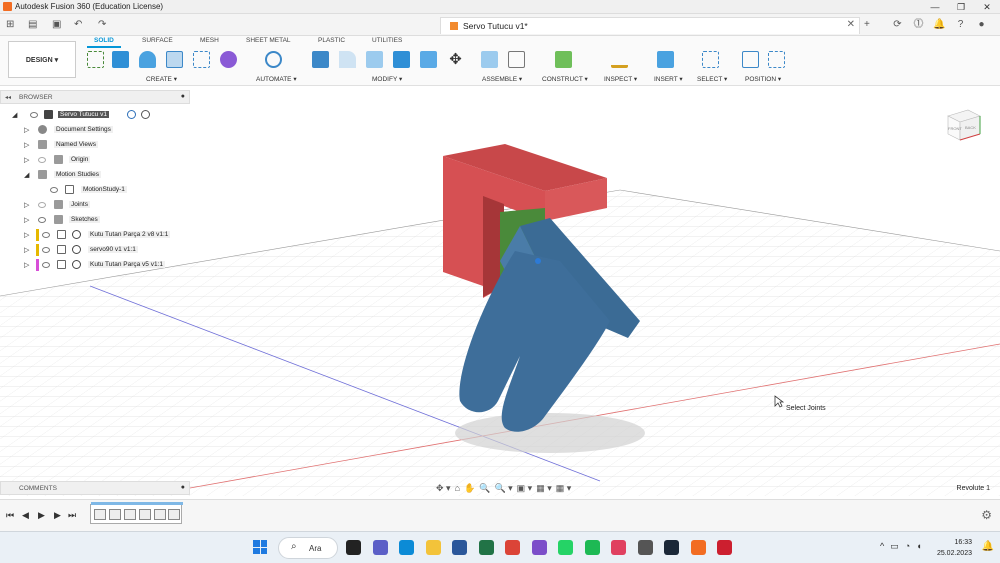 The image size is (1000, 563). I want to click on undo-icon: ↶, so click(78, 24).